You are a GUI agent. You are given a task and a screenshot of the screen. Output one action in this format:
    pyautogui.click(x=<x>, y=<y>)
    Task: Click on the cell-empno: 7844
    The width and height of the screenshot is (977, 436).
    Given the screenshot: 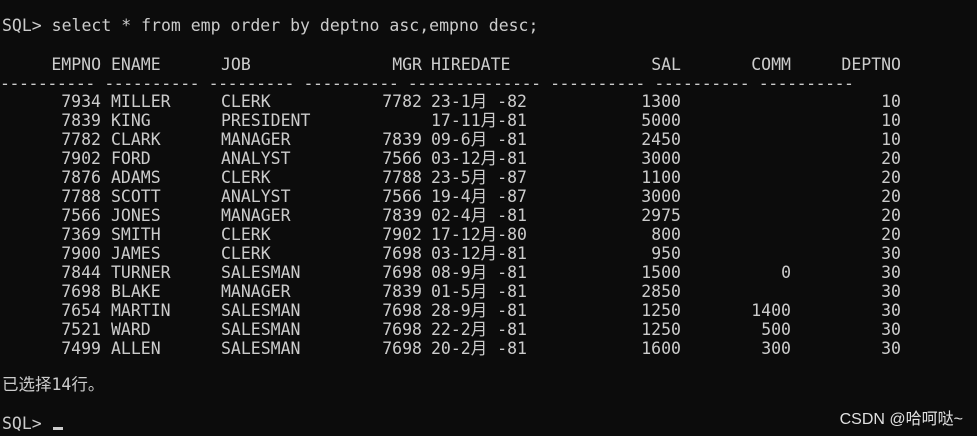 What is the action you would take?
    pyautogui.click(x=81, y=272)
    